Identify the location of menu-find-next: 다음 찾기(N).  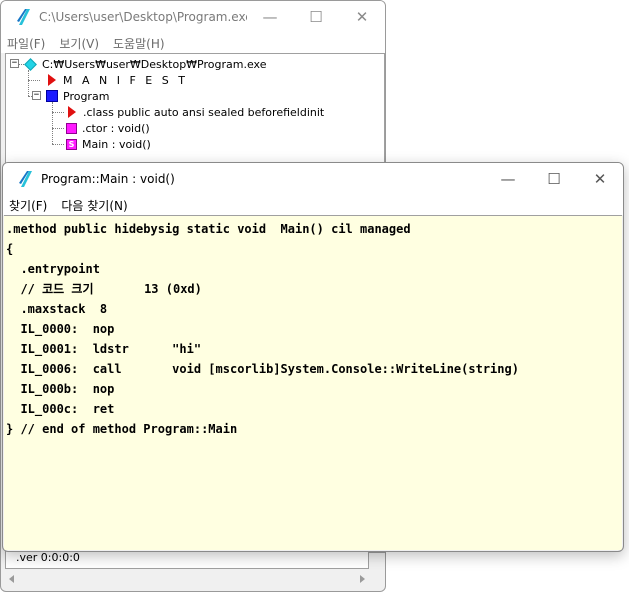
(94, 205).